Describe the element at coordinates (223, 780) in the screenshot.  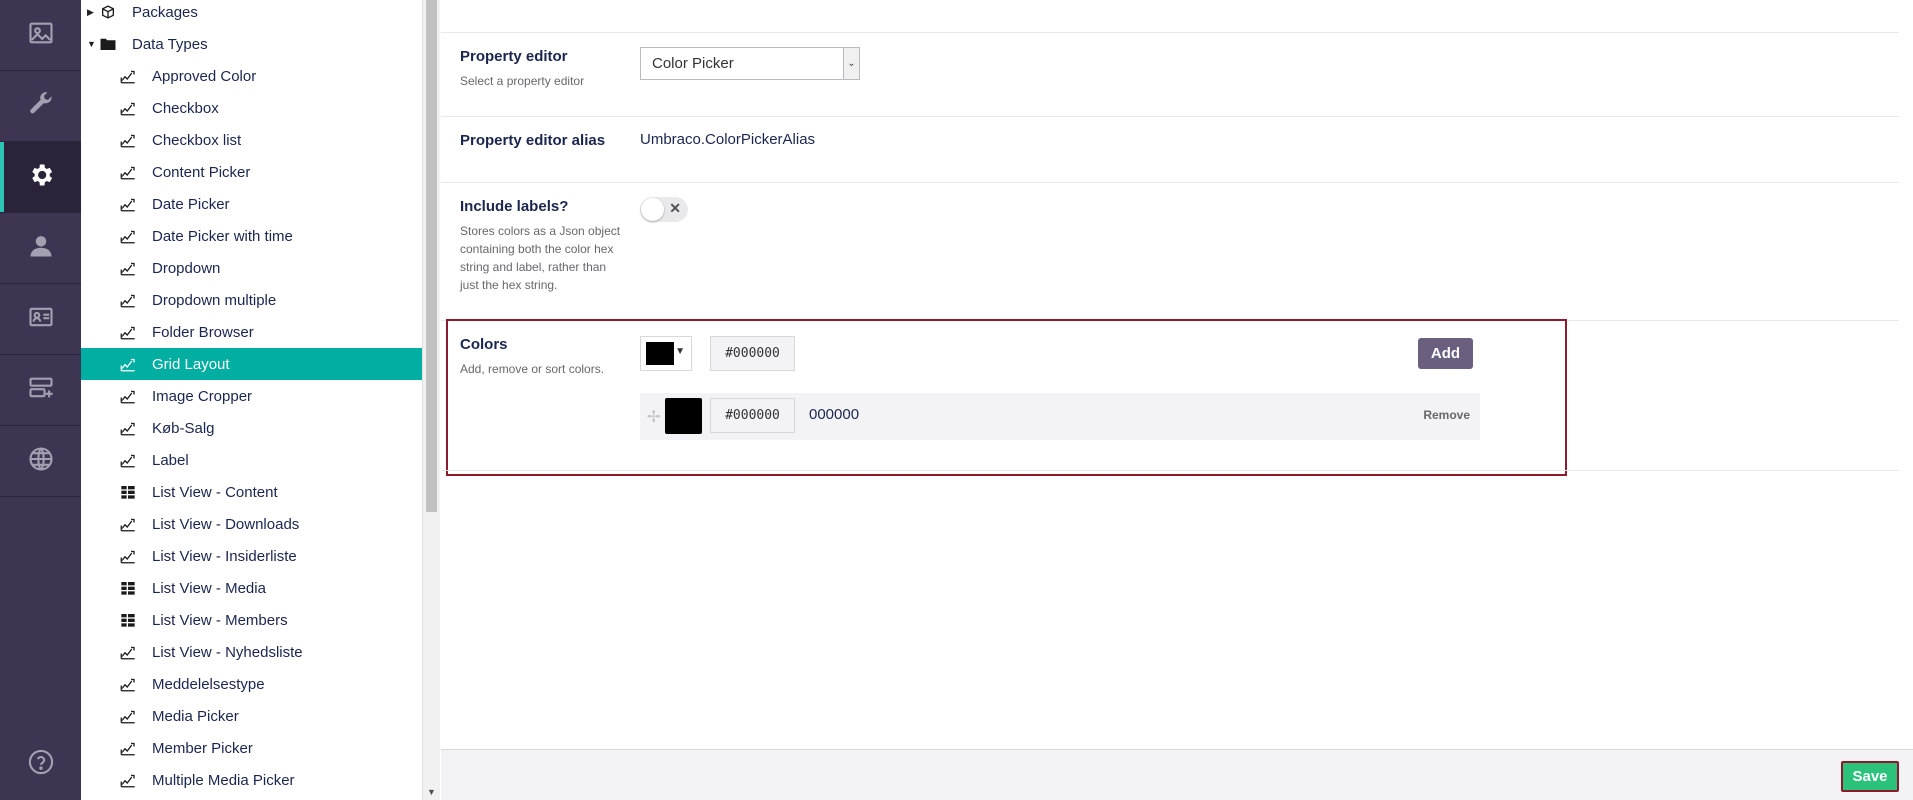
I see `tree-item-label: Multiple Media Picker` at that location.